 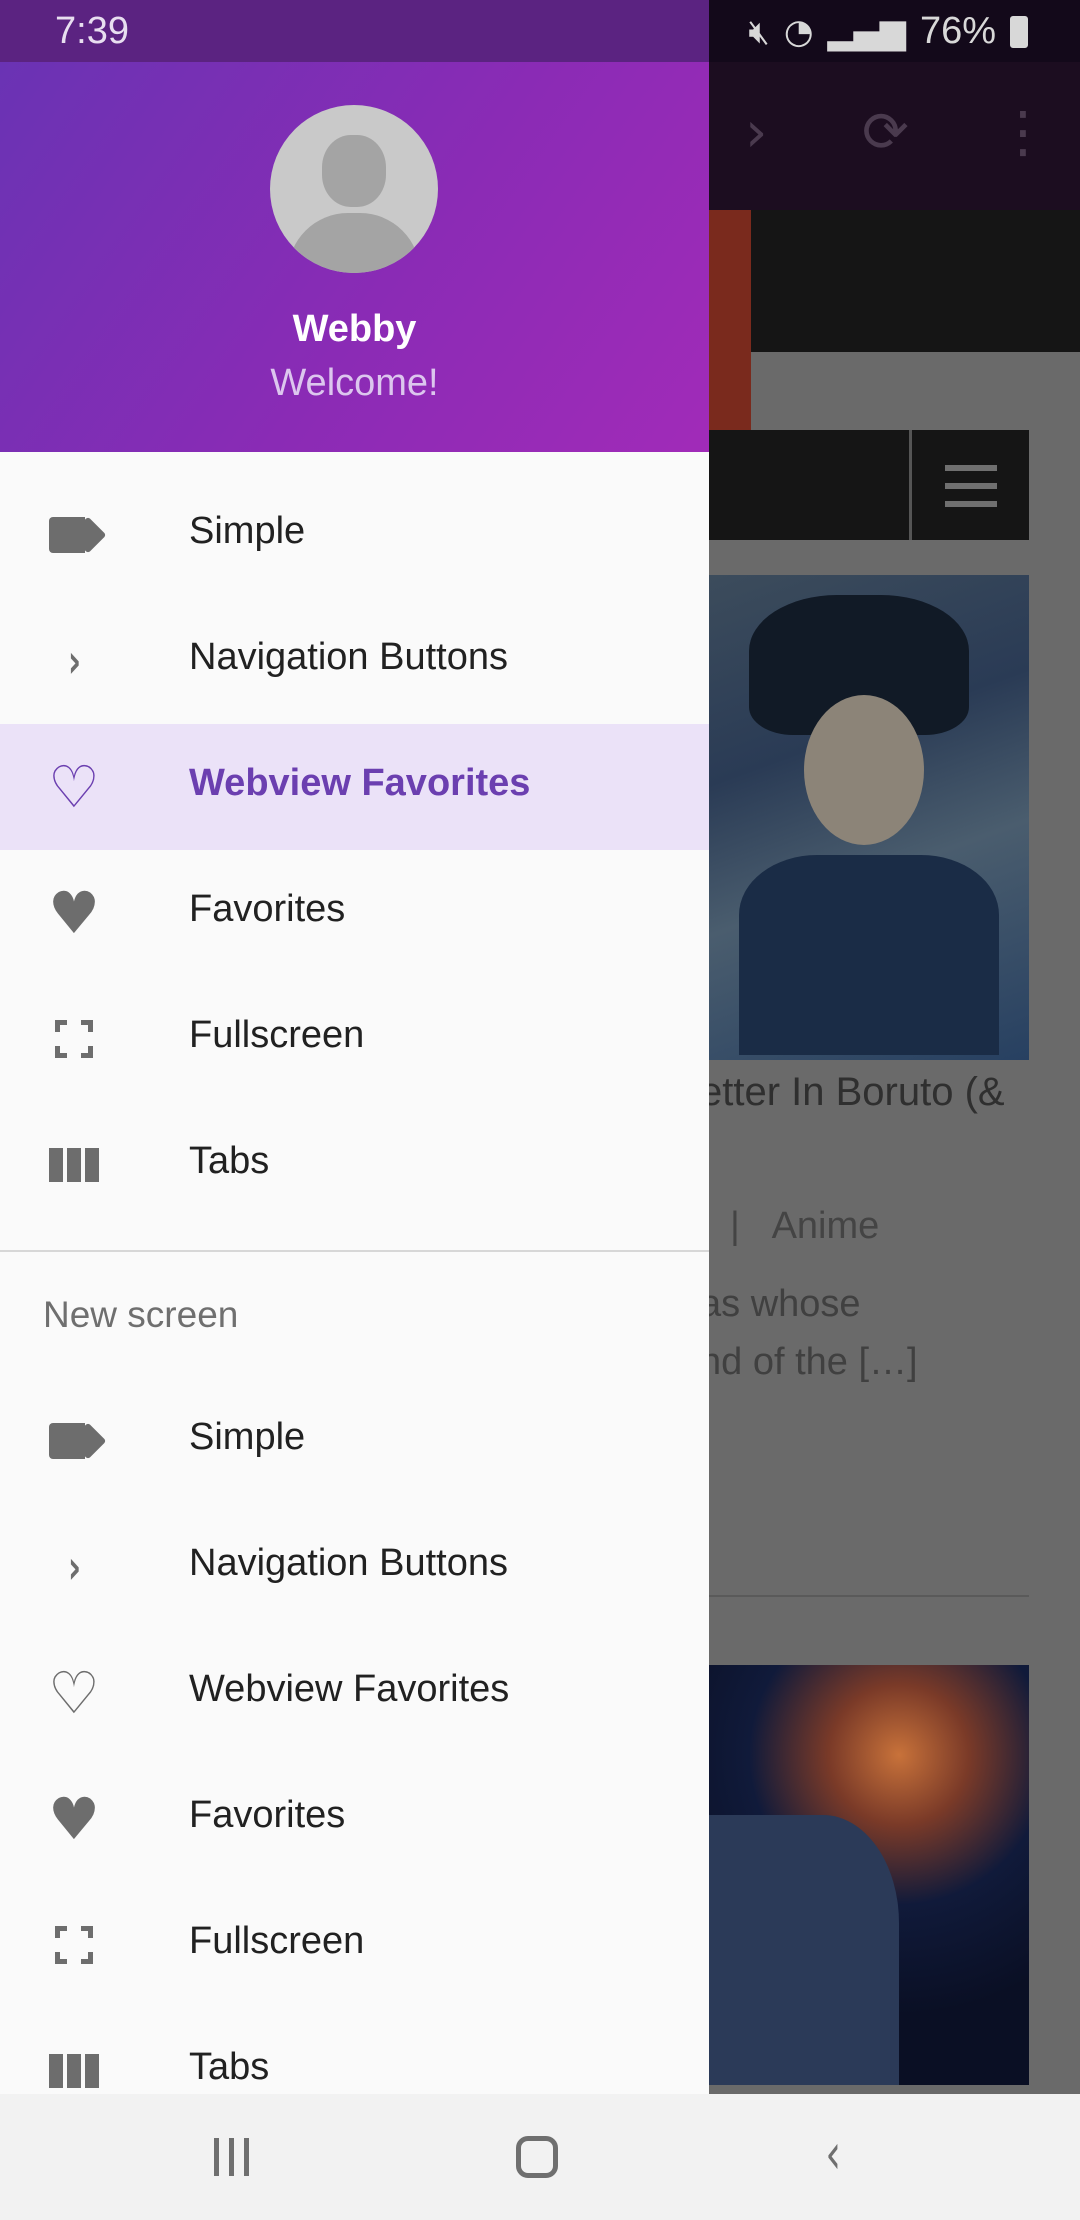 I want to click on status-time: 7:39, so click(x=92, y=31).